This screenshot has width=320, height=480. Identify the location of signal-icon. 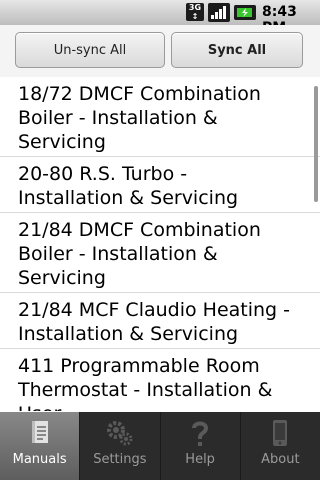
(219, 12).